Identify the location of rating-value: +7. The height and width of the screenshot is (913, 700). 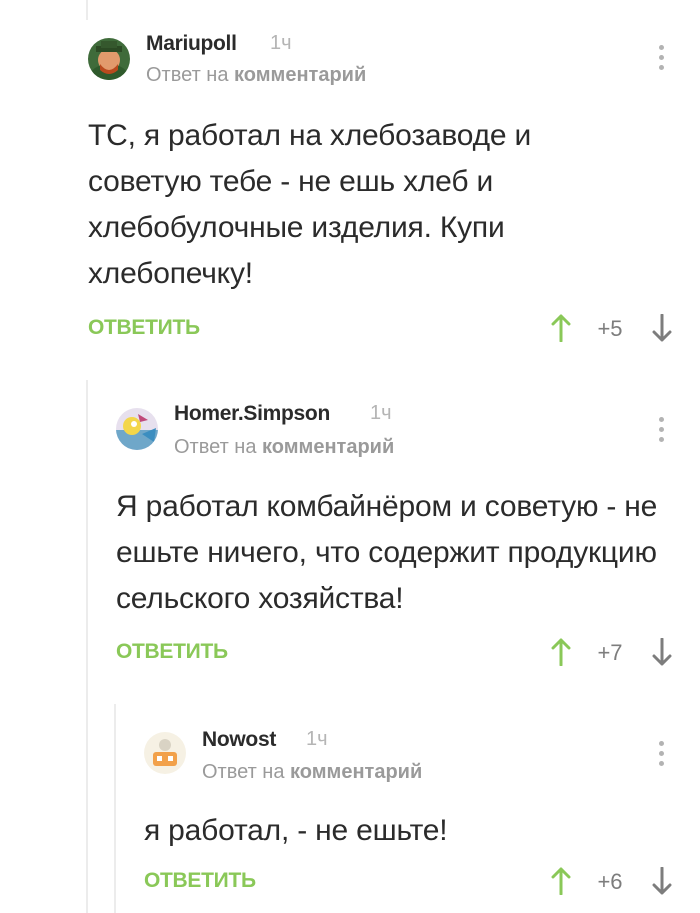
(610, 652).